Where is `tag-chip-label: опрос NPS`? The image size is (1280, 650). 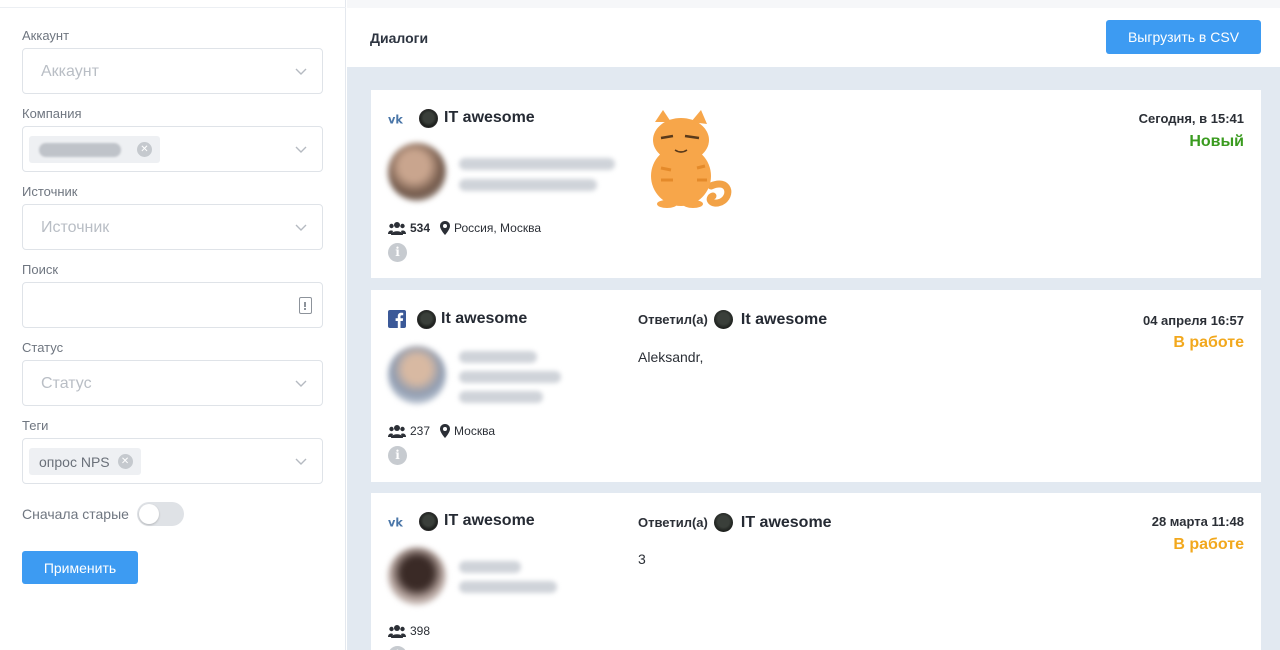
tag-chip-label: опрос NPS is located at coordinates (74, 461).